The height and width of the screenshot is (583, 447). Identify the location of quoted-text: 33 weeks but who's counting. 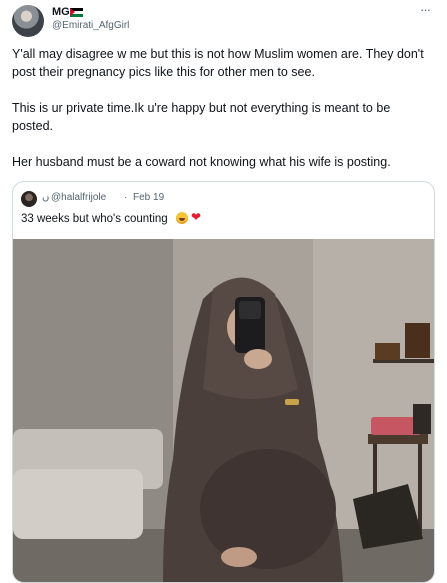
(94, 219).